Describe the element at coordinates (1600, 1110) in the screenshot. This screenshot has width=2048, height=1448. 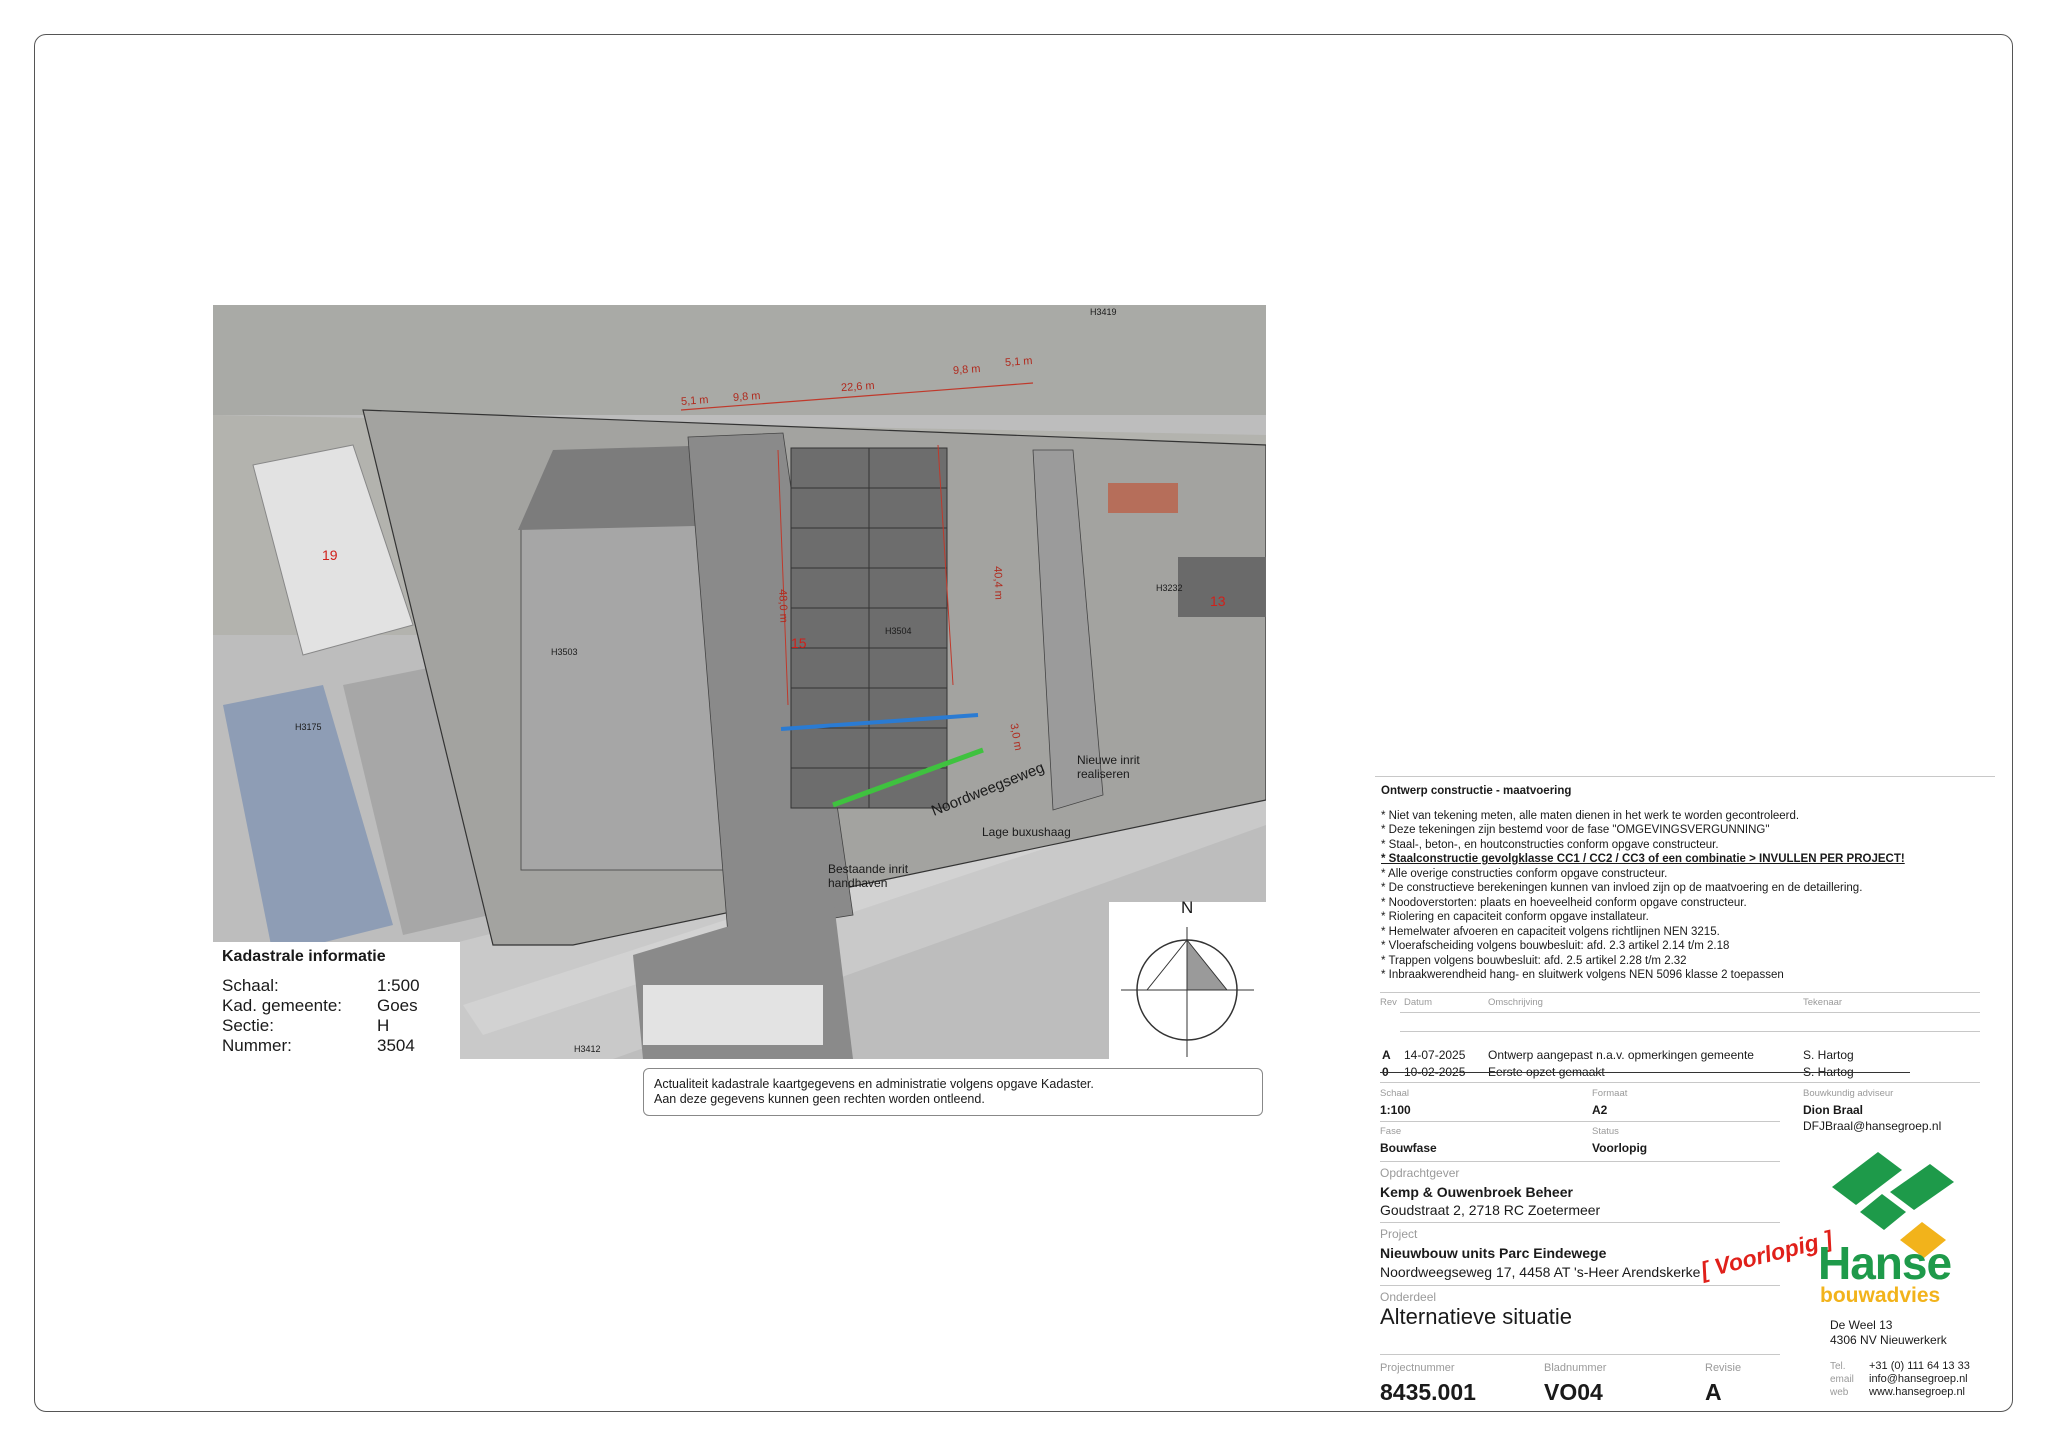
I see `format-value: A2` at that location.